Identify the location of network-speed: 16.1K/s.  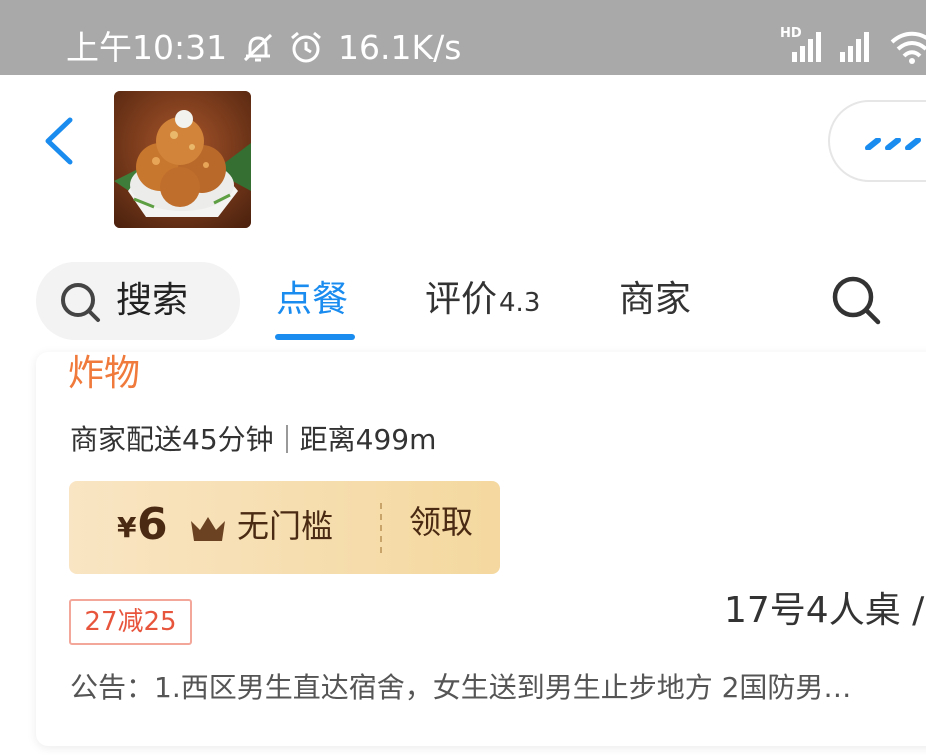
(400, 47).